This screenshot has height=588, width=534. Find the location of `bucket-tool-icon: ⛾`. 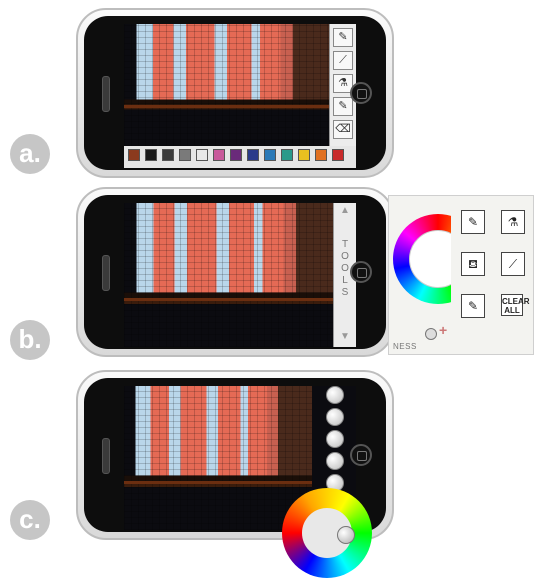

bucket-tool-icon: ⛾ is located at coordinates (473, 264).